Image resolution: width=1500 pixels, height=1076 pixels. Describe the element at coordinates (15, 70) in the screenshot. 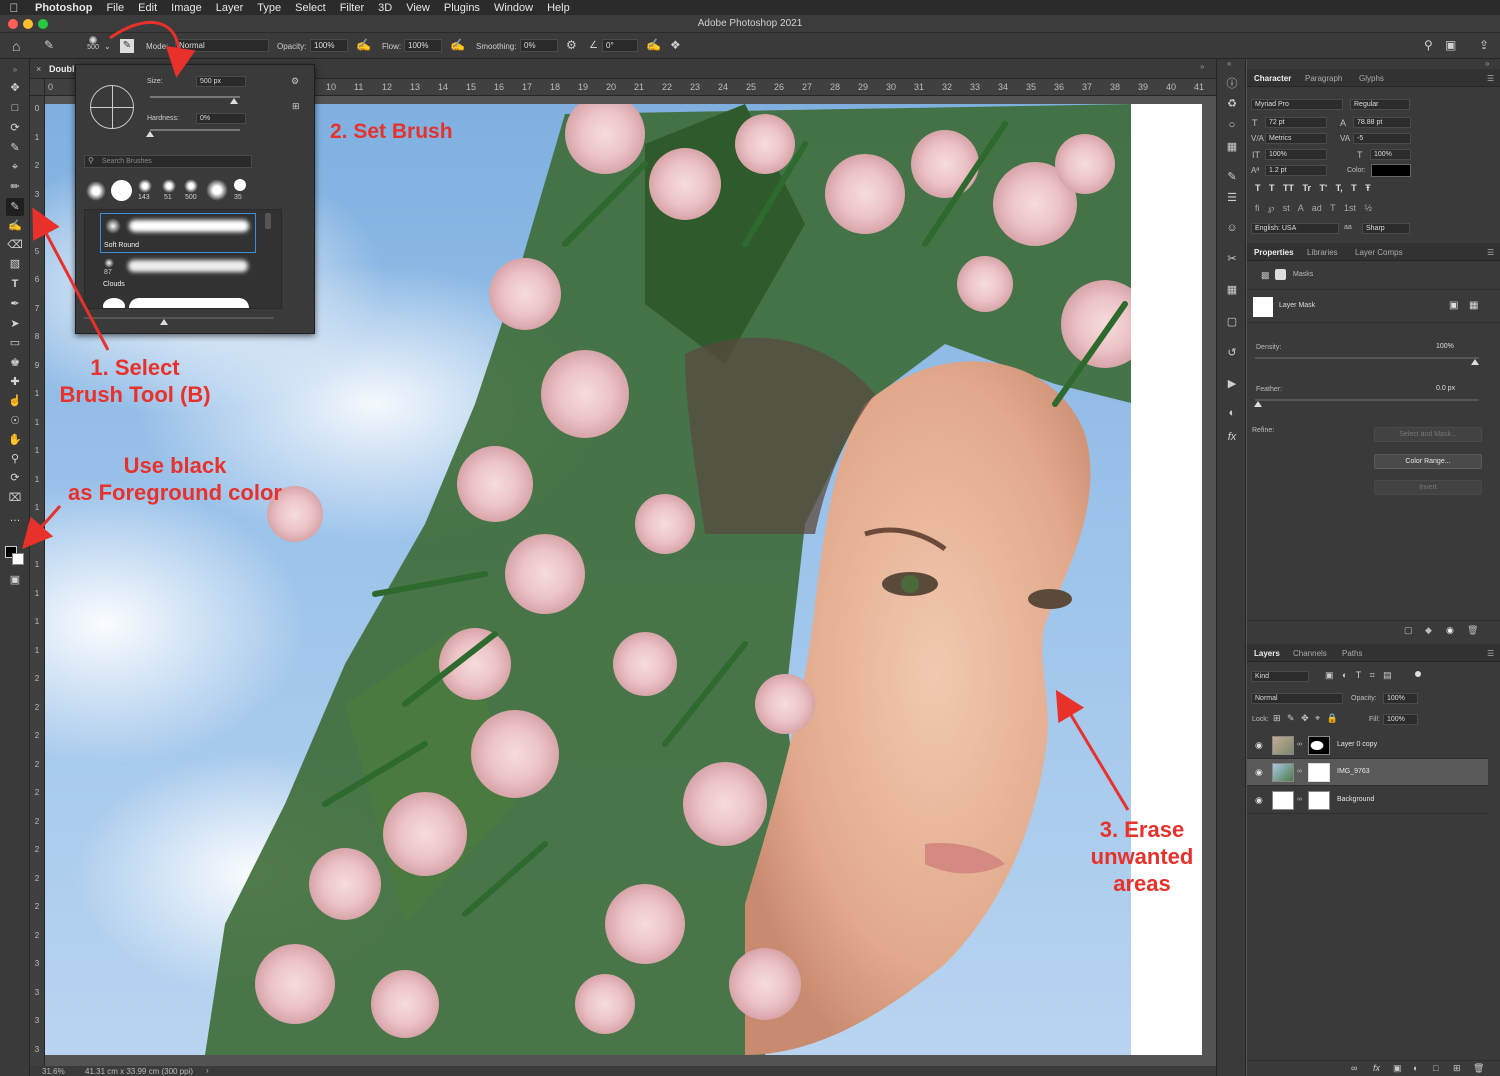

I see `collapse-icon: »` at that location.